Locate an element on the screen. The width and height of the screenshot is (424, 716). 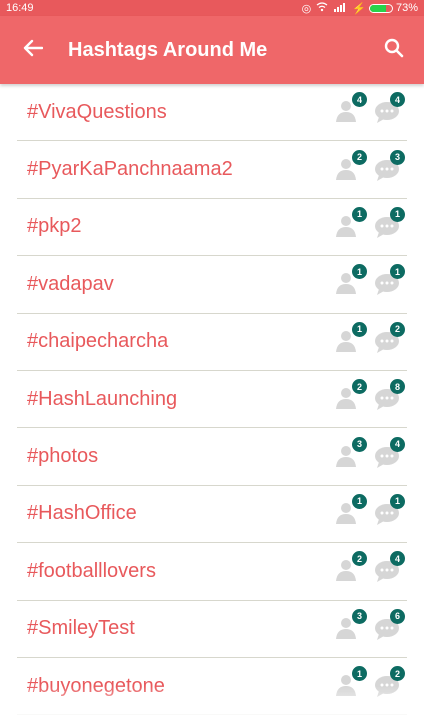
signal-icon is located at coordinates (340, 8).